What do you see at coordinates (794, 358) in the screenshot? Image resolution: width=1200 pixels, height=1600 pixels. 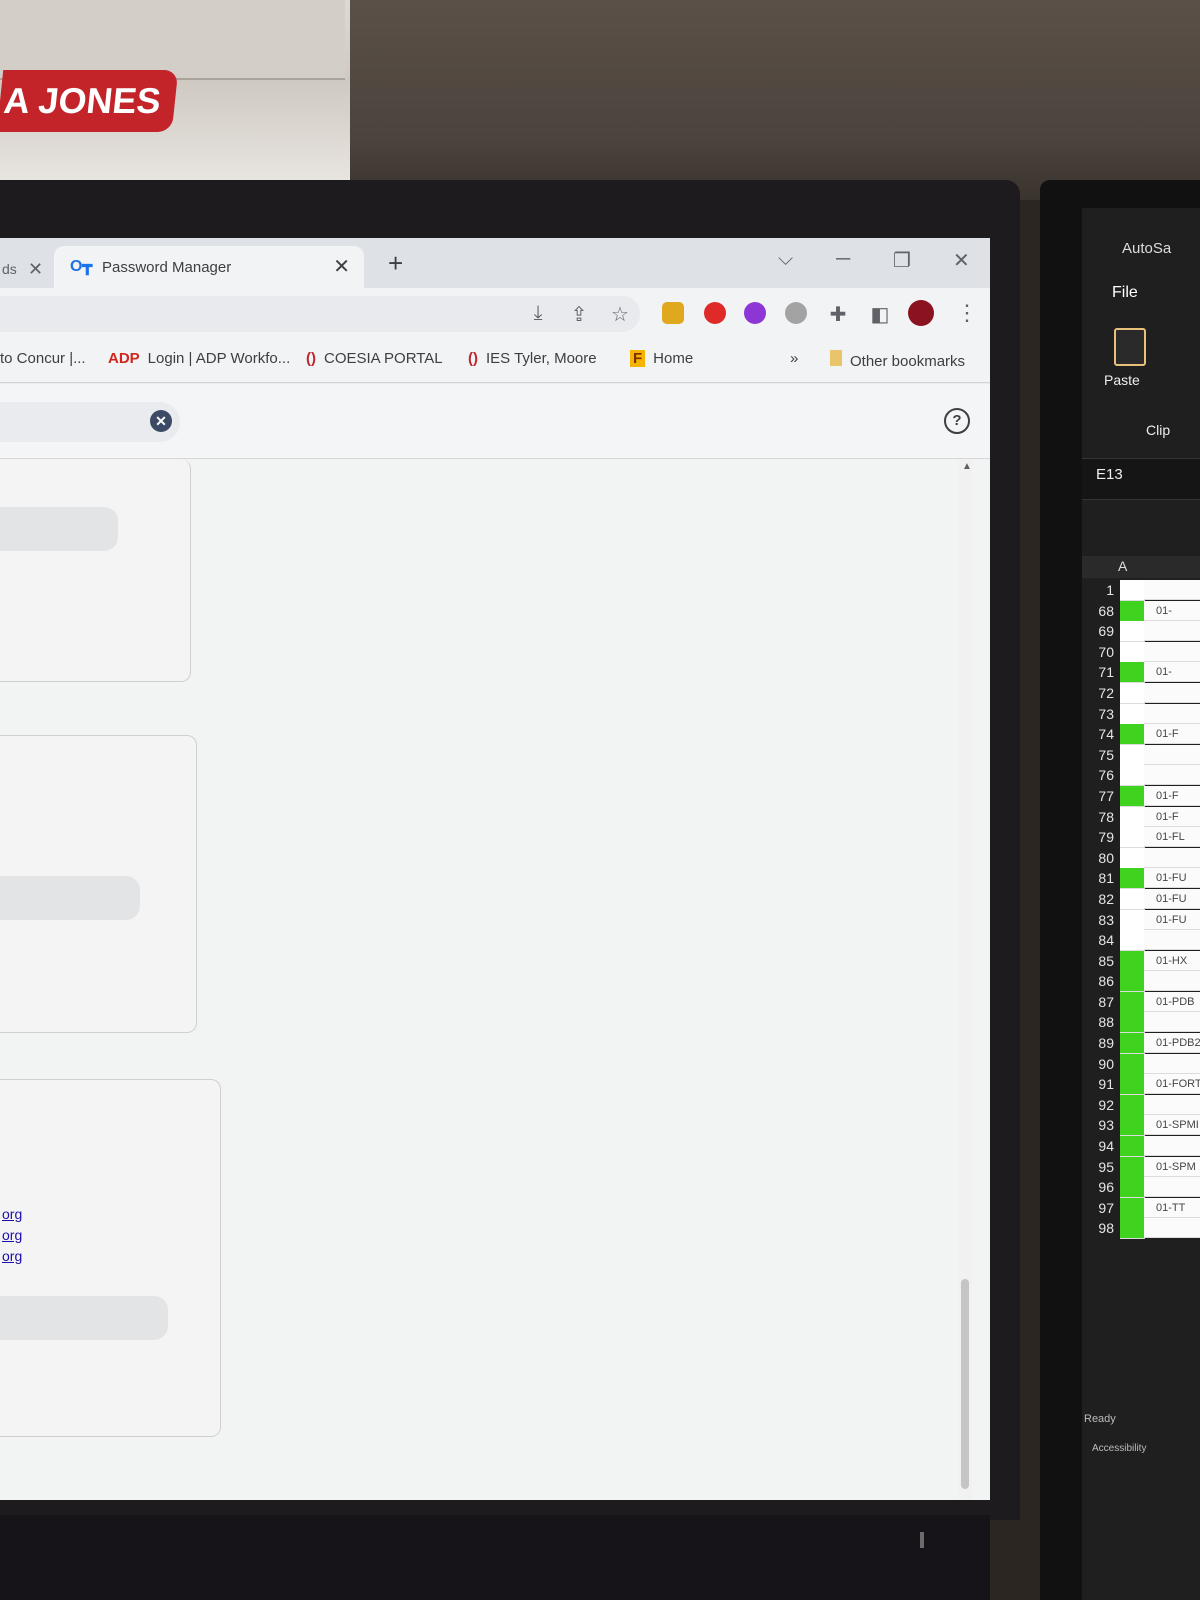 I see `more-bookmarks-button: »` at bounding box center [794, 358].